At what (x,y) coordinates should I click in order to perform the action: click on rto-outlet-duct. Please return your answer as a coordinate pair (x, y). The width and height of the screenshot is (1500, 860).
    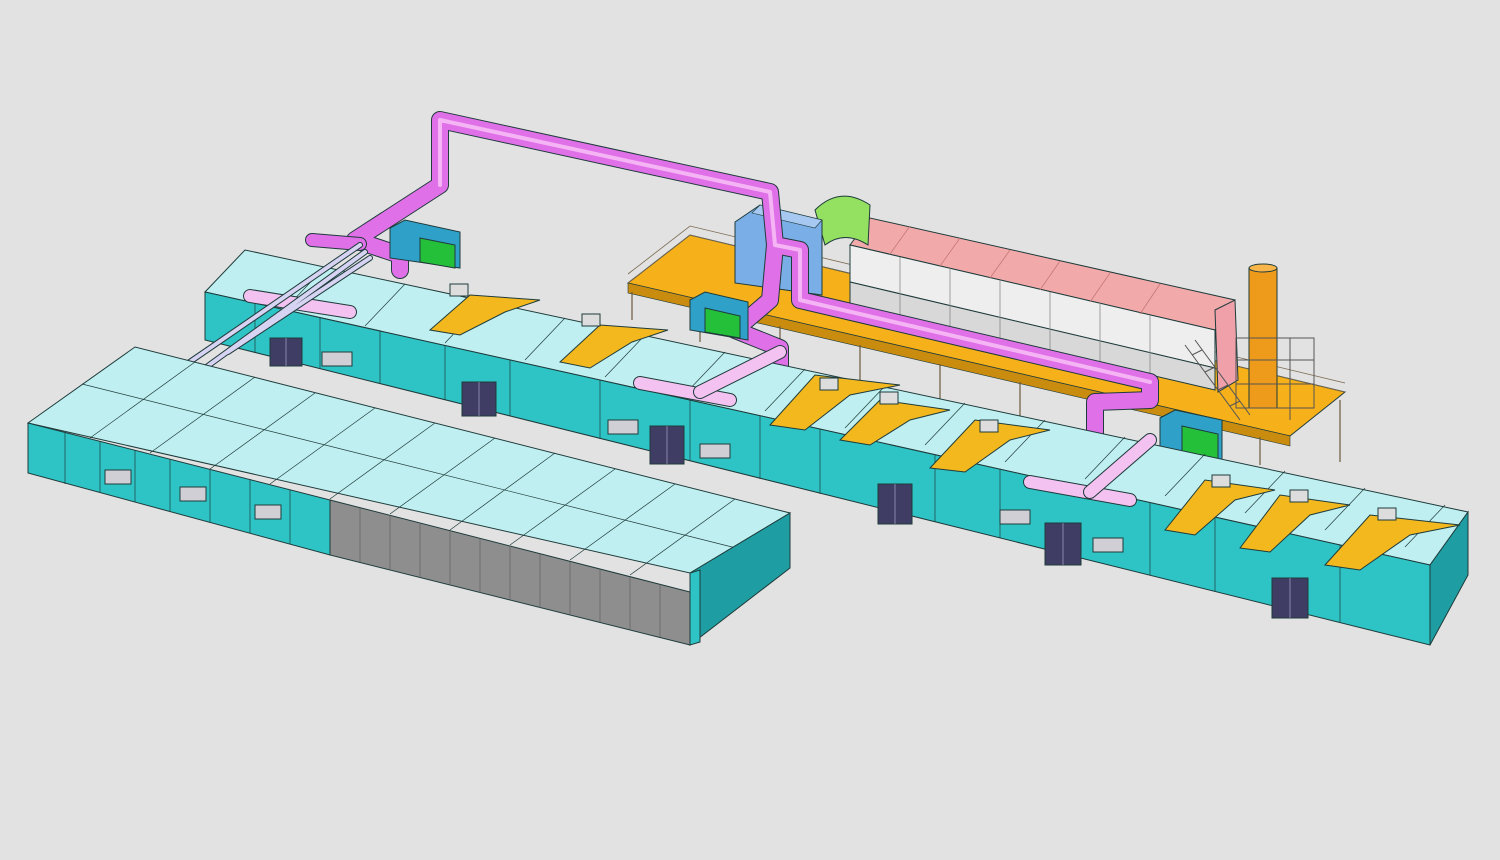
    Looking at the image, I should click on (1226, 346).